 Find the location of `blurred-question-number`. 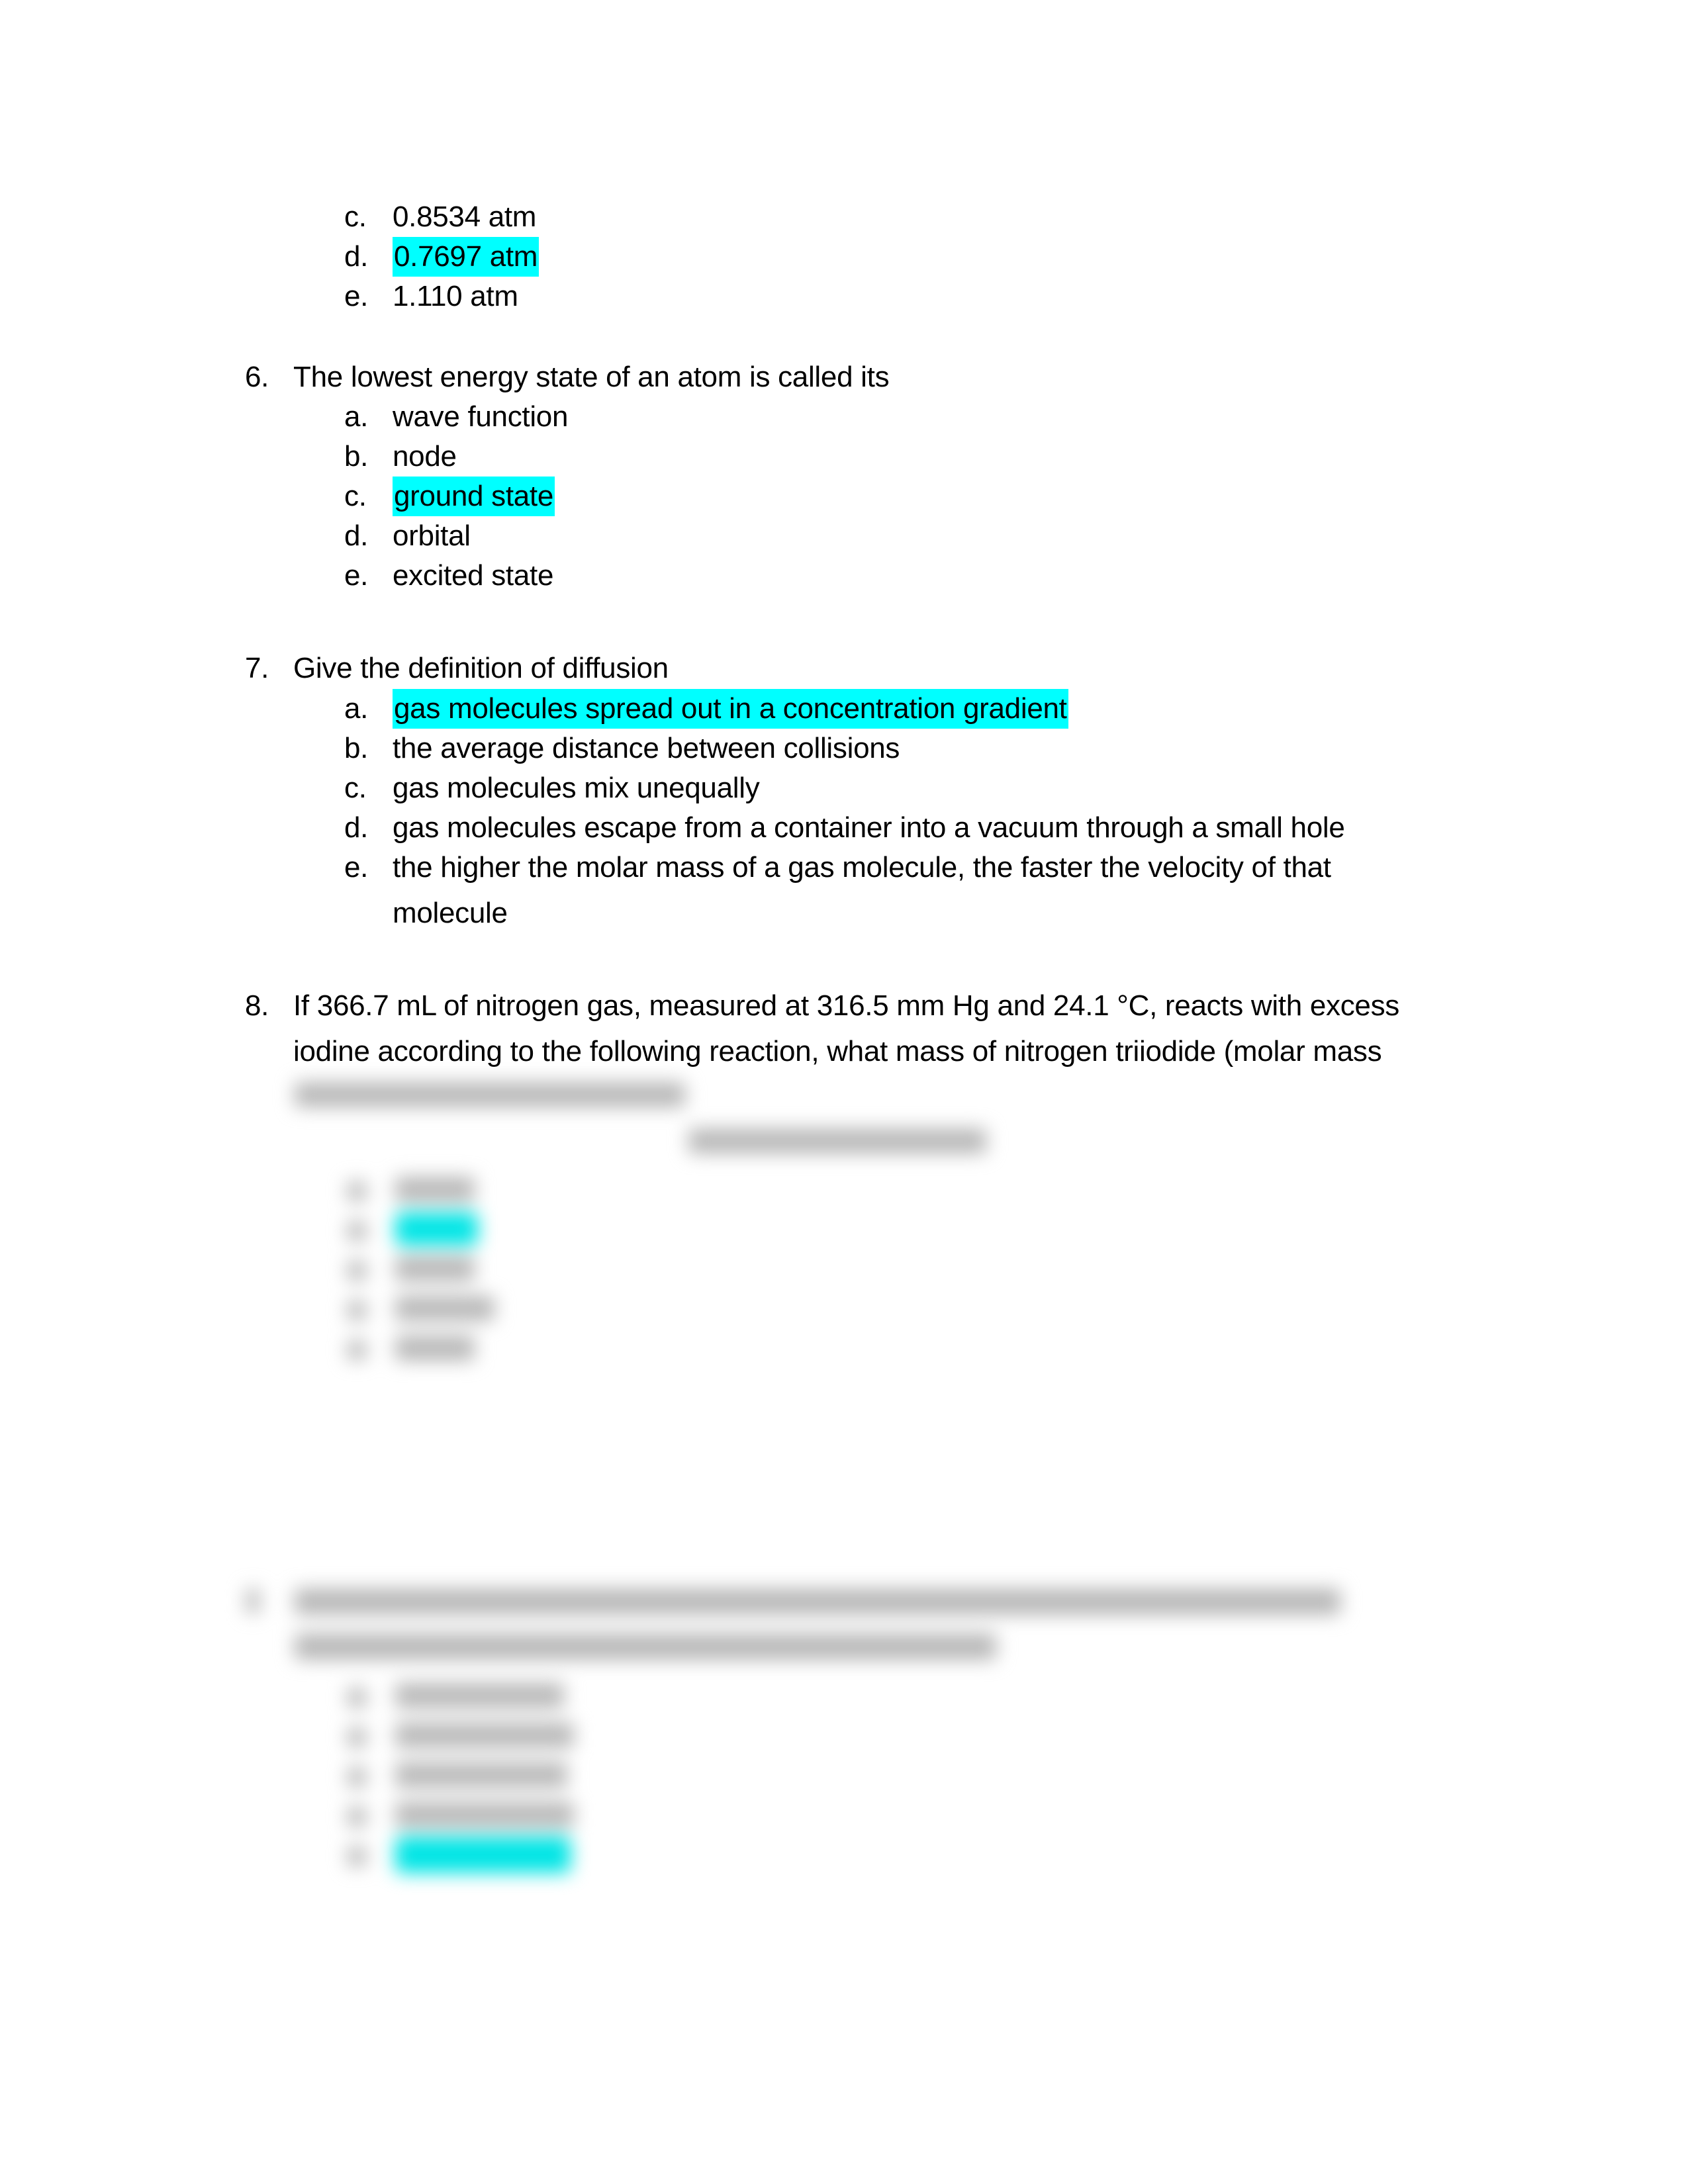

blurred-question-number is located at coordinates (252, 1601).